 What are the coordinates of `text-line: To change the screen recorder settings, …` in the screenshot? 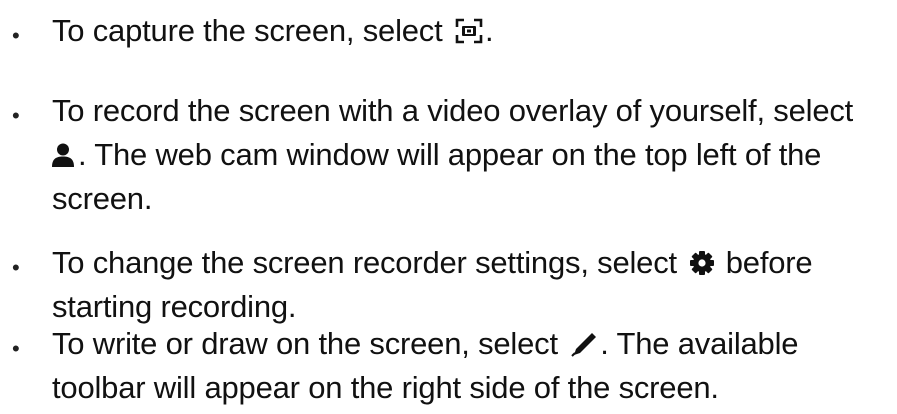 It's located at (432, 262).